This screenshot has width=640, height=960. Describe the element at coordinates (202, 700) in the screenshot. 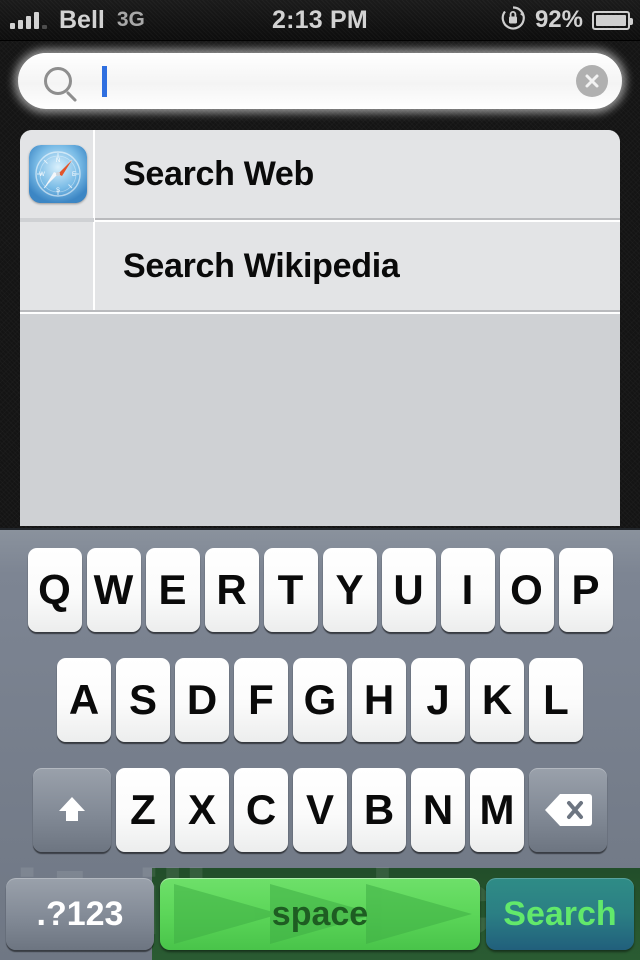

I see `key-d: D` at that location.